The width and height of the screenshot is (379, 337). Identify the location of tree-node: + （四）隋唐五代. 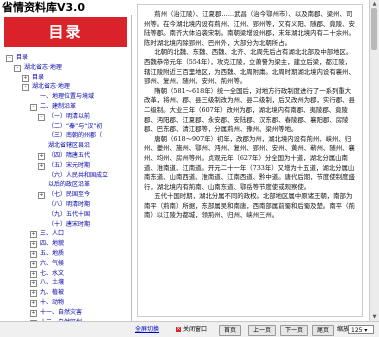
(65, 155).